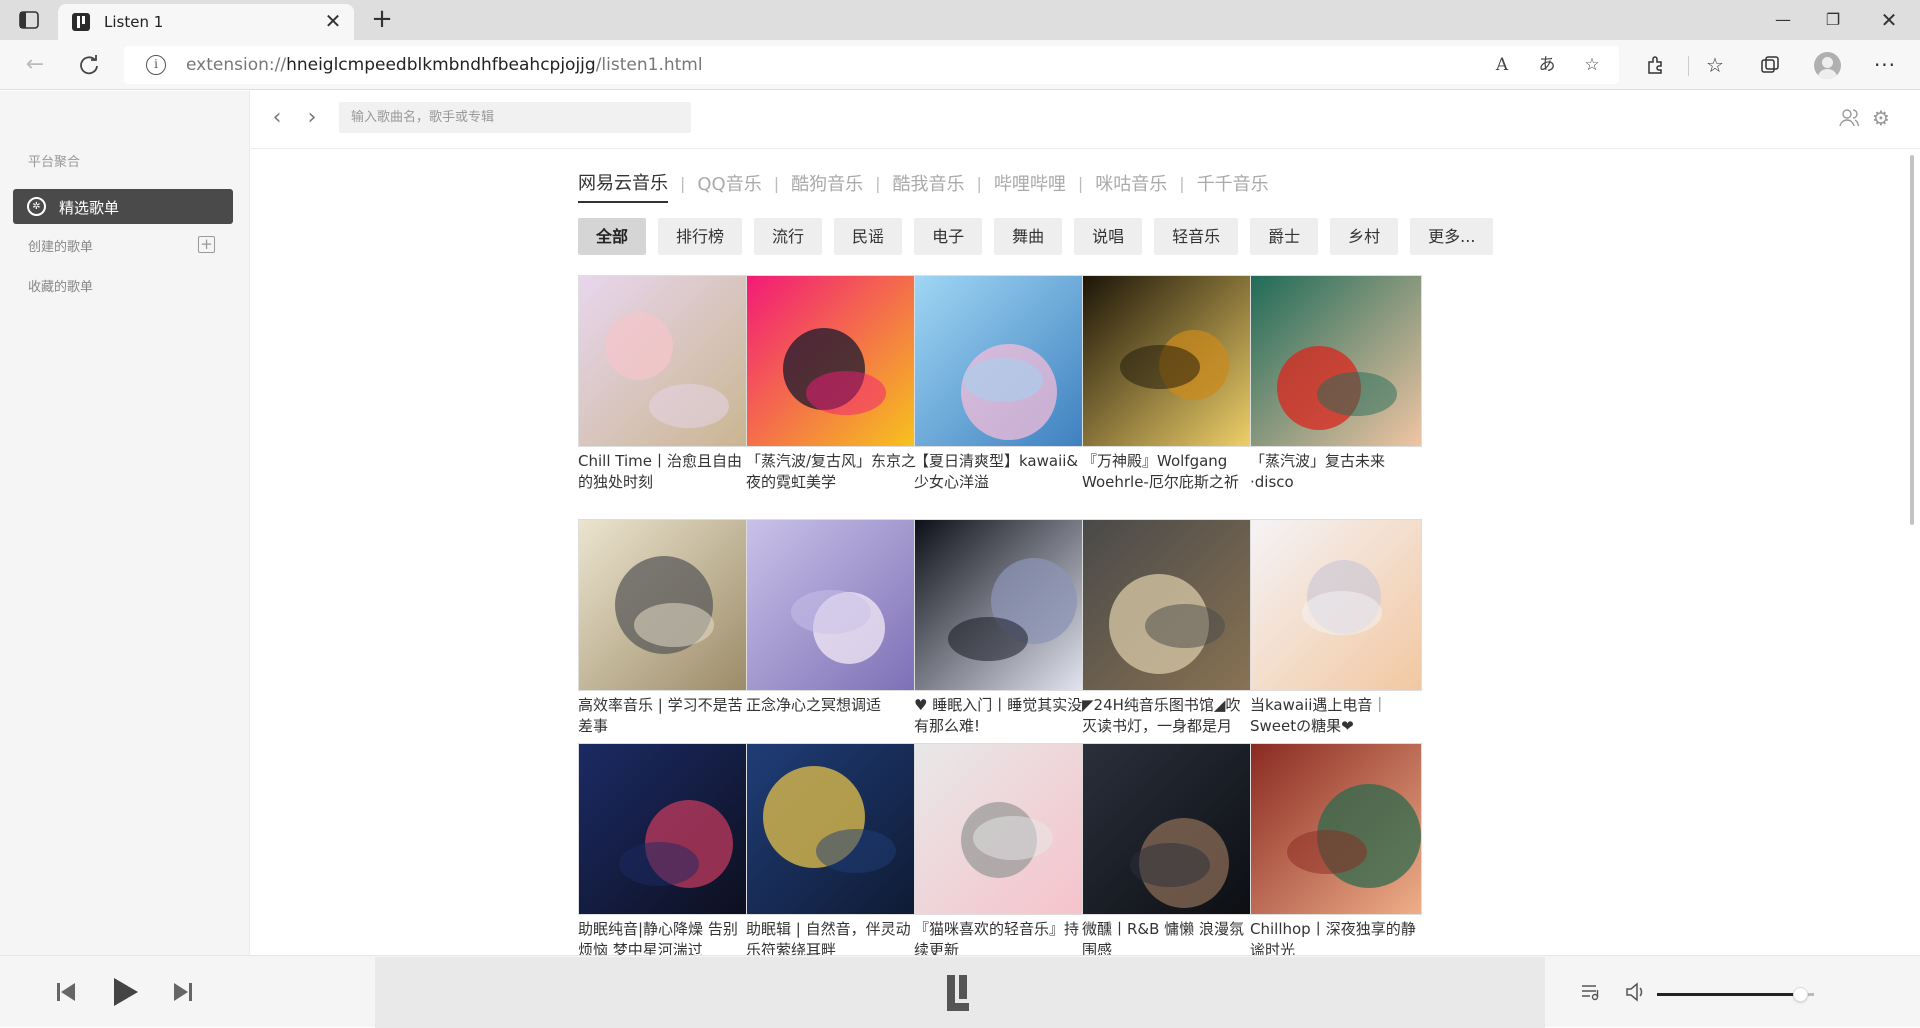 This screenshot has height=1028, width=1920. Describe the element at coordinates (832, 482) in the screenshot. I see `playlist-title: 「蒸汽波/复古风」东京之夜的霓虹美学` at that location.